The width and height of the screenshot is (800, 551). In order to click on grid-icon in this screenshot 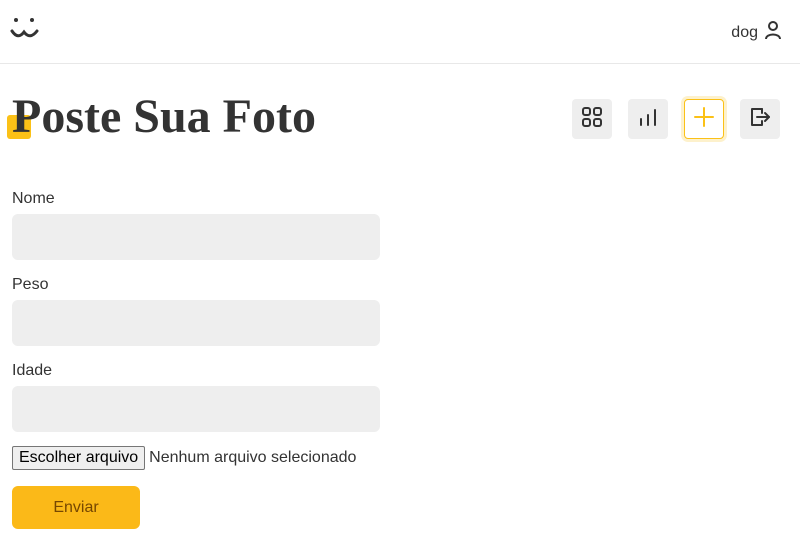, I will do `click(592, 119)`.